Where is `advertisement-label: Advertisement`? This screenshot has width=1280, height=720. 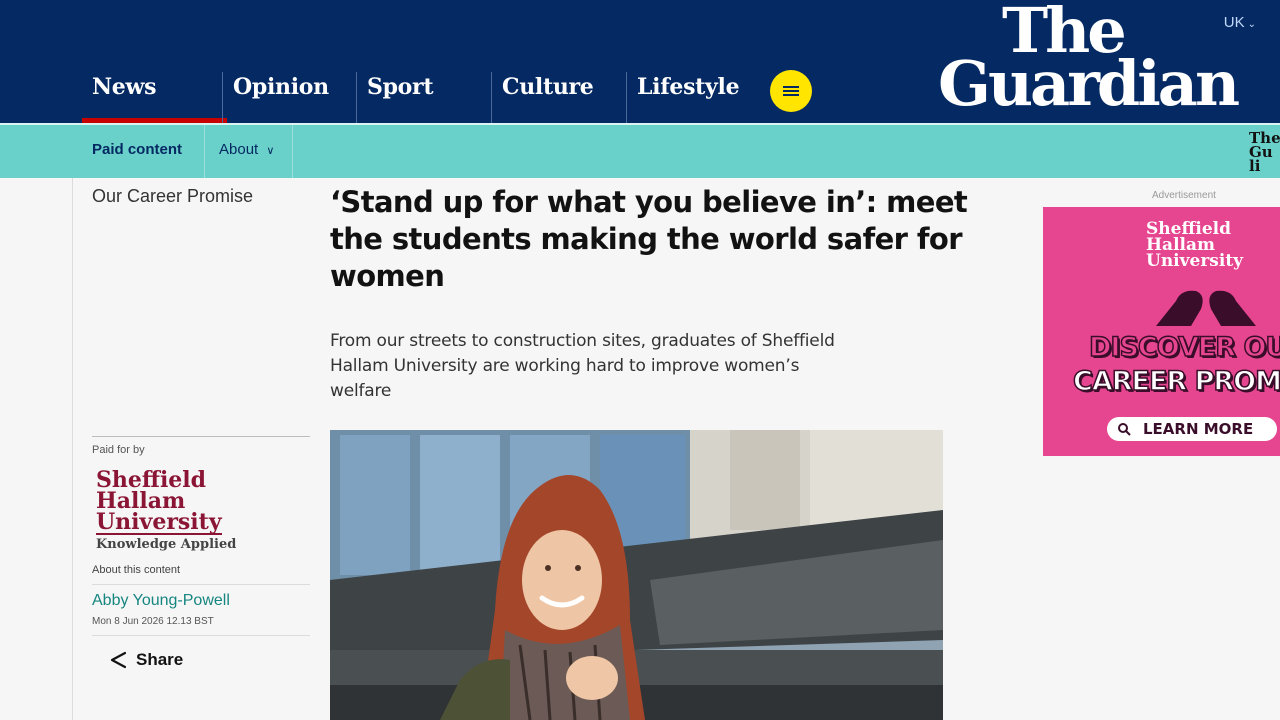 advertisement-label: Advertisement is located at coordinates (1184, 195).